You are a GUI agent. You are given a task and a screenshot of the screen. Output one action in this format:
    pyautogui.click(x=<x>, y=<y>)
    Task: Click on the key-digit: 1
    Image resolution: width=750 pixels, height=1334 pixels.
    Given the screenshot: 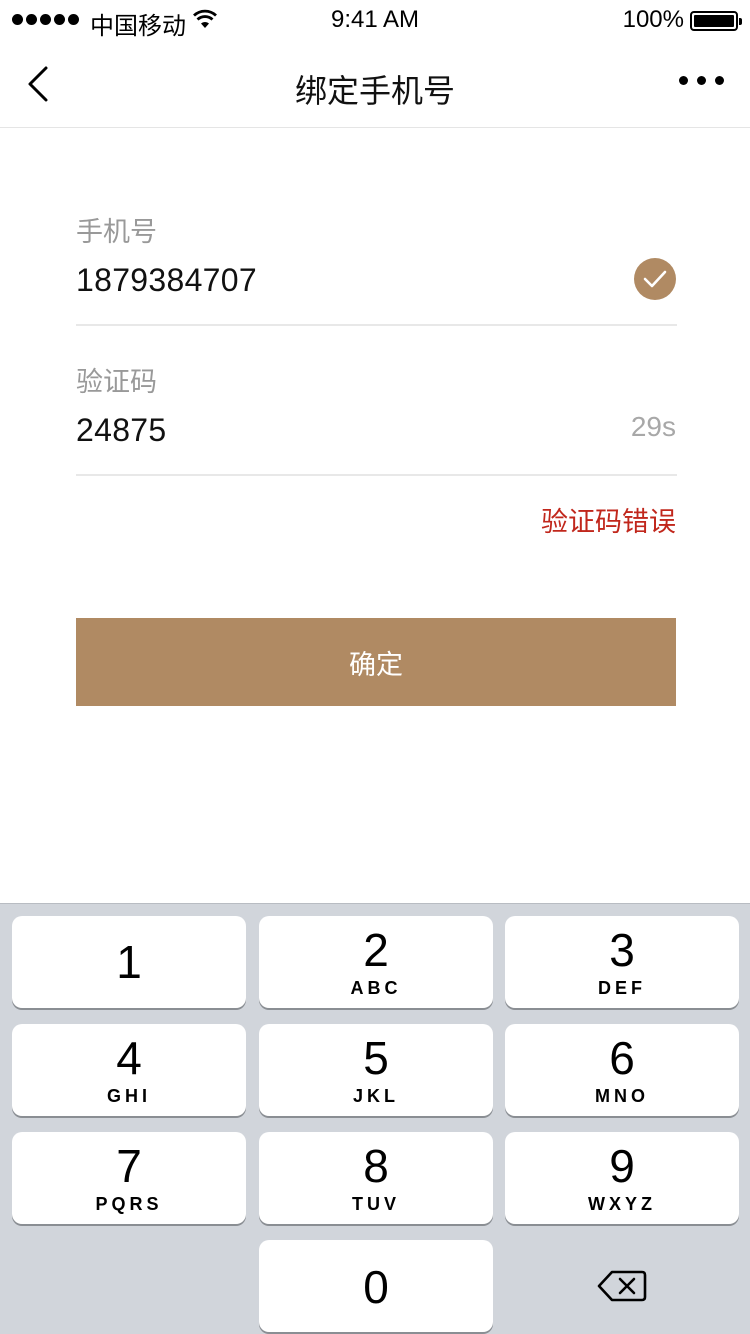 What is the action you would take?
    pyautogui.click(x=129, y=962)
    